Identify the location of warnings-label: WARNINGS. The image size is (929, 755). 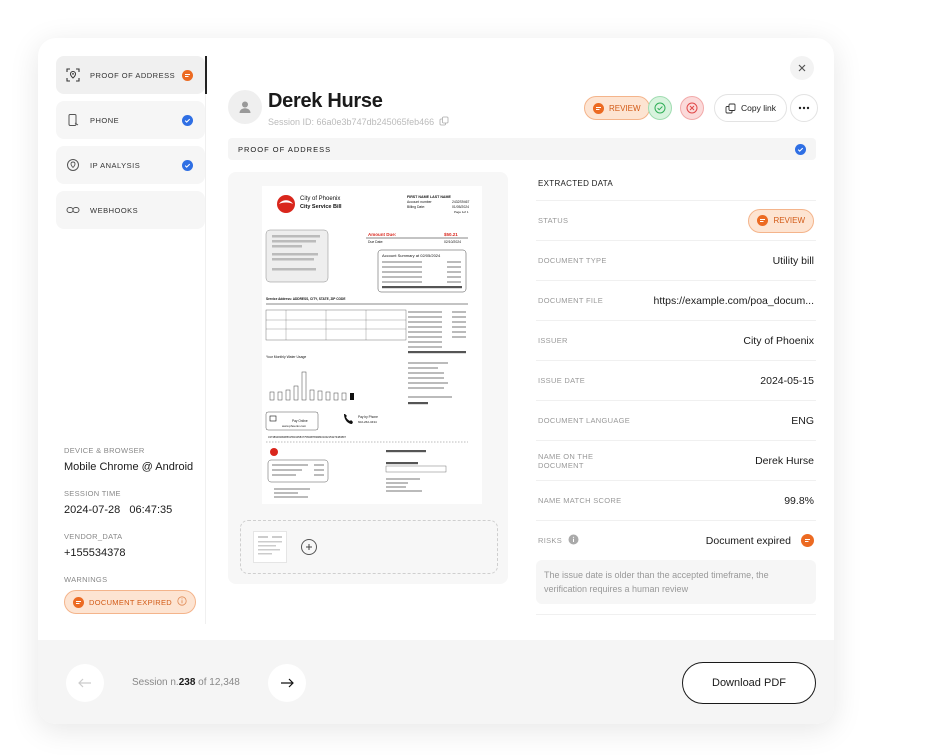
(86, 579).